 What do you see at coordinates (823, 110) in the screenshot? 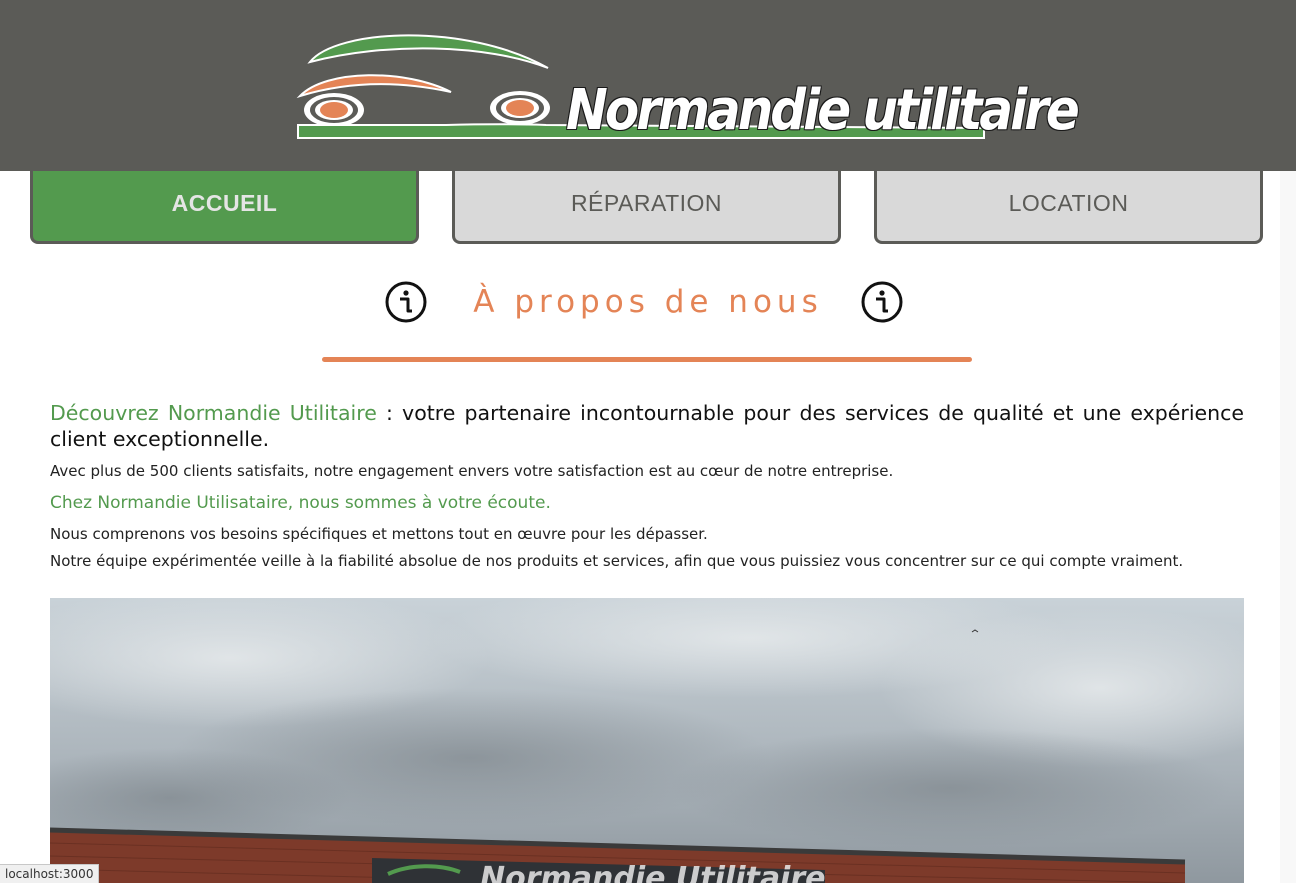
I see `logo-text: Normandie utilitaire` at bounding box center [823, 110].